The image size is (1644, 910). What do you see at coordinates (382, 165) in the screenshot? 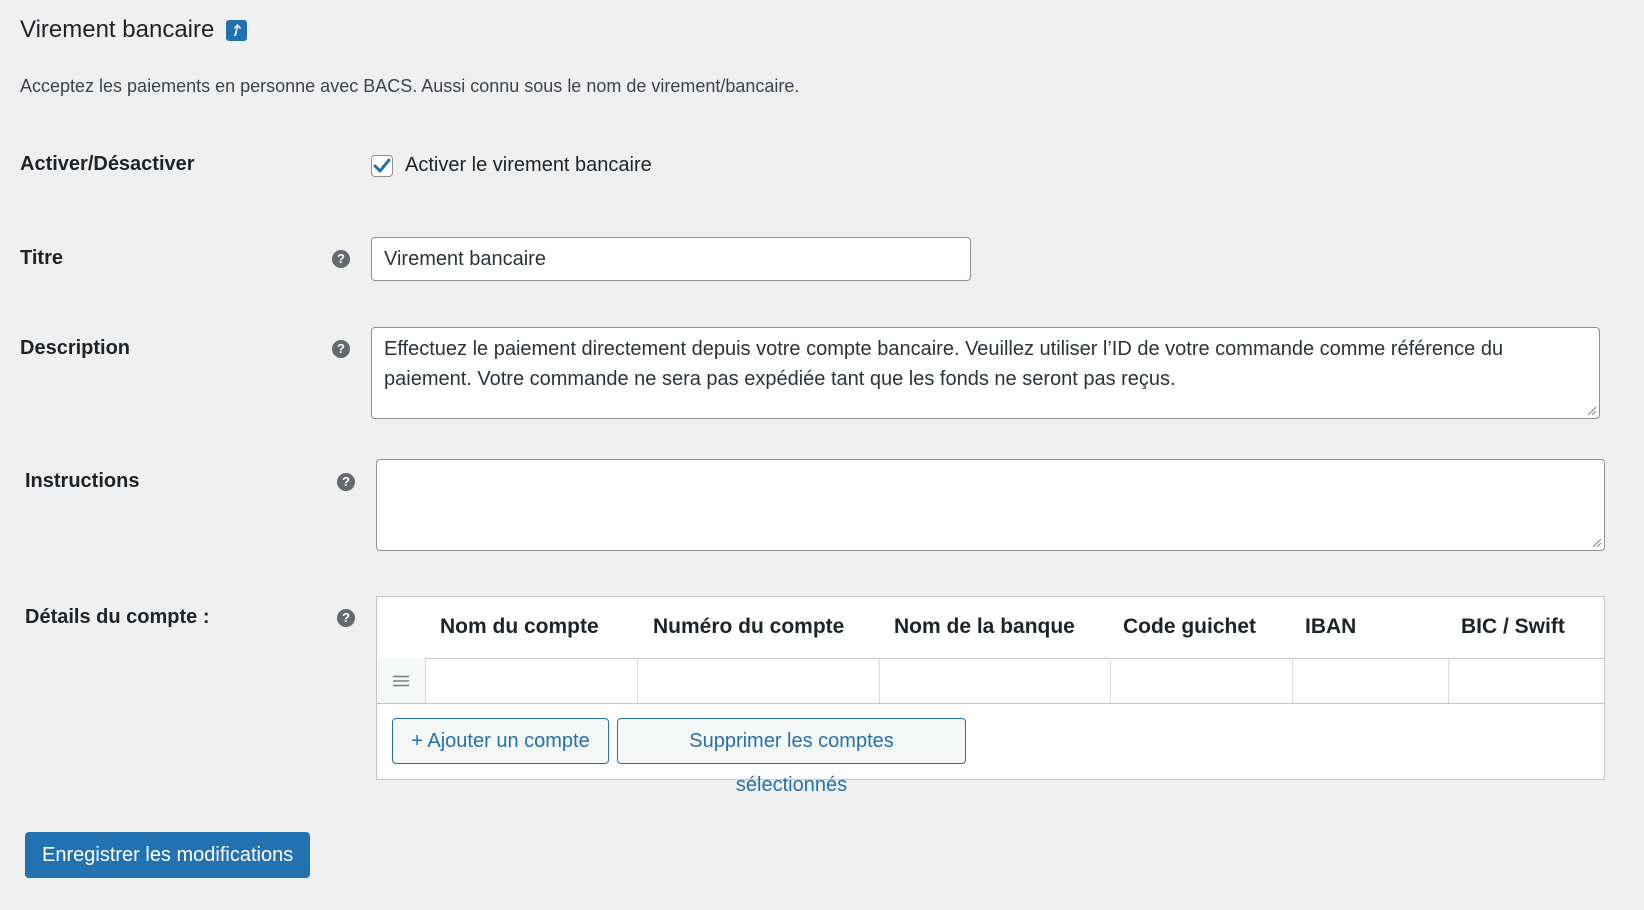
I see `enable-checkbox` at bounding box center [382, 165].